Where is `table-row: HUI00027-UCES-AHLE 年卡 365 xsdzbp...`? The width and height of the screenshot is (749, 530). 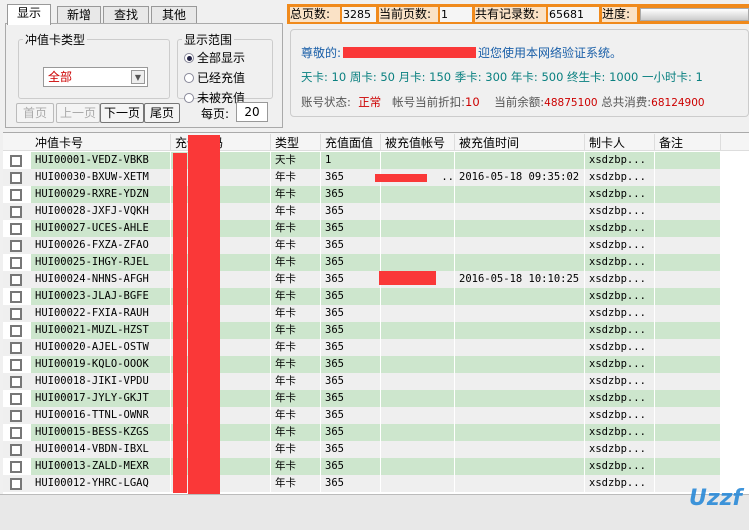
table-row: HUI00027-UCES-AHLE 年卡 365 xsdzbp... is located at coordinates (362, 228).